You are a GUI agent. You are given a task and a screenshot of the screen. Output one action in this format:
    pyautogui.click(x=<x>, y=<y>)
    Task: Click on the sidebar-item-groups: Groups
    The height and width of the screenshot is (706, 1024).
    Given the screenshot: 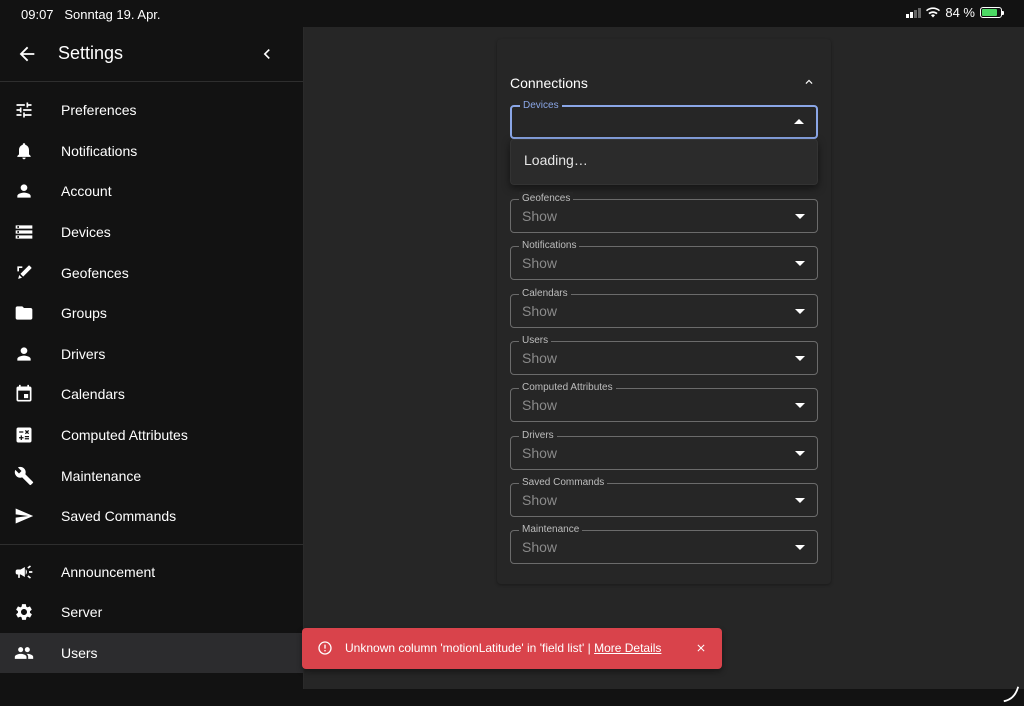 What is the action you would take?
    pyautogui.click(x=151, y=313)
    